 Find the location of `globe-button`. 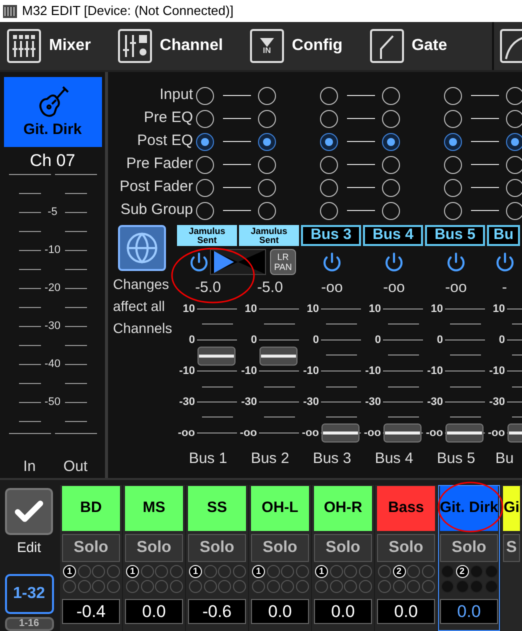

globe-button is located at coordinates (142, 248).